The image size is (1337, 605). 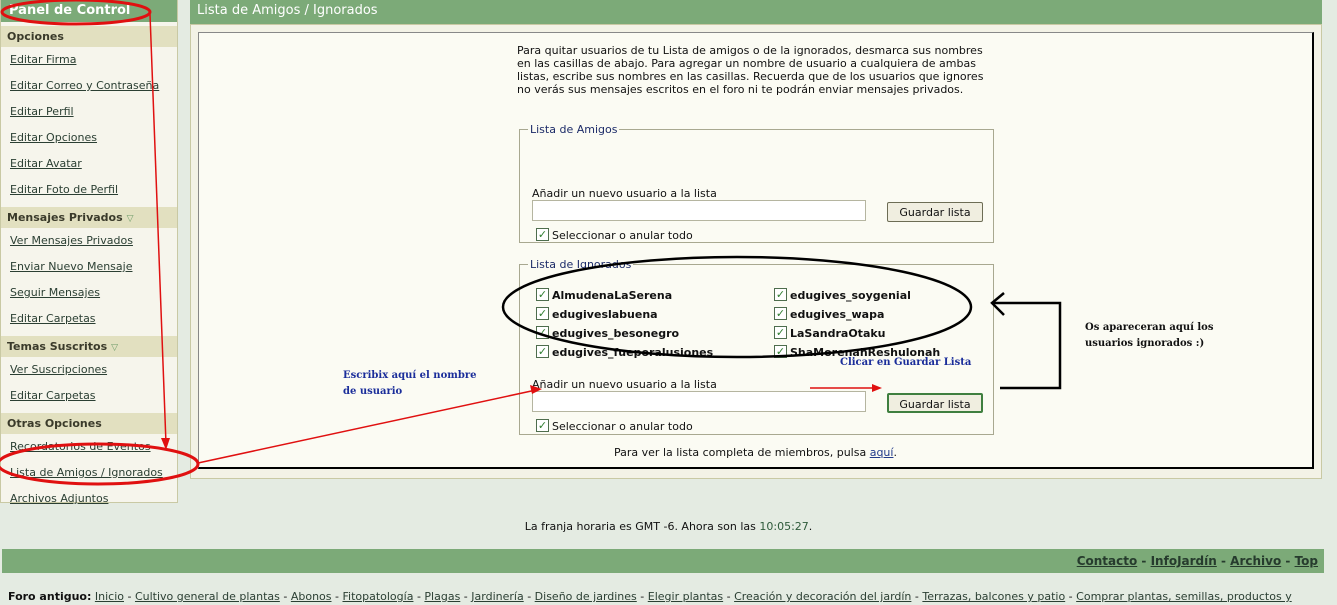 I want to click on ignored-user-name: edugives_besonegro, so click(x=616, y=333).